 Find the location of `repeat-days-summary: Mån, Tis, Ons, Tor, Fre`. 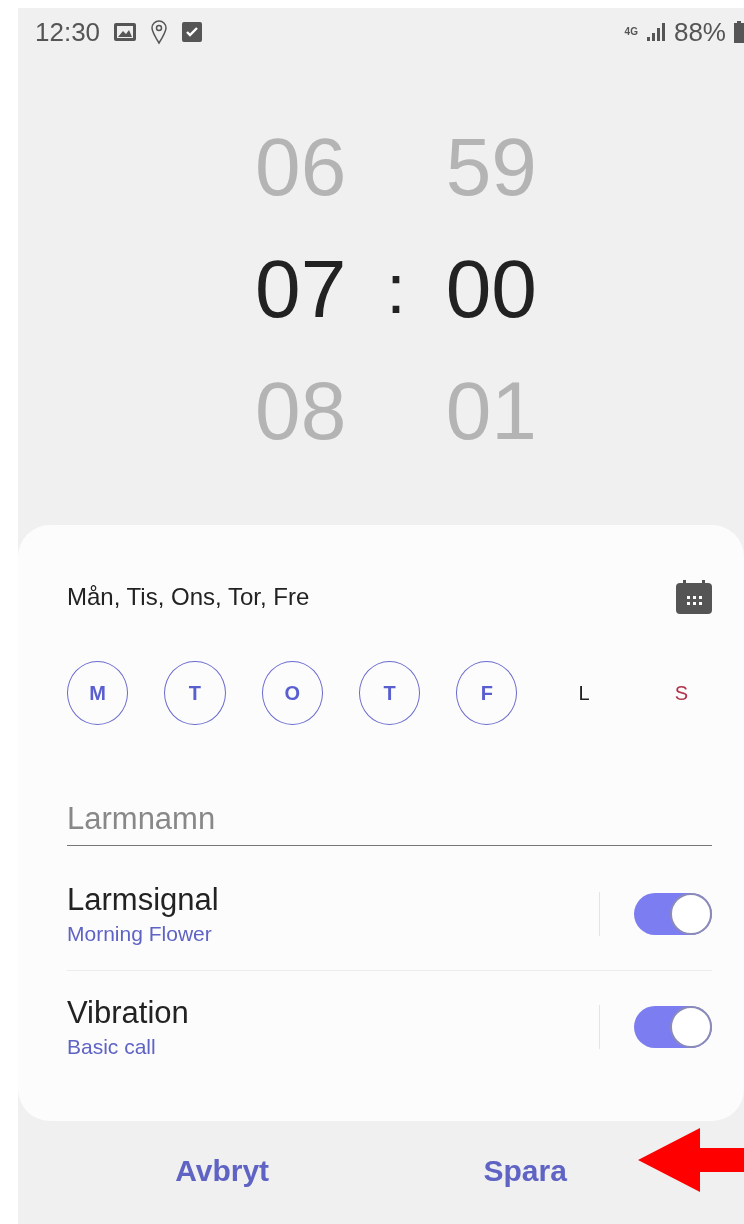

repeat-days-summary: Mån, Tis, Ons, Tor, Fre is located at coordinates (188, 597).